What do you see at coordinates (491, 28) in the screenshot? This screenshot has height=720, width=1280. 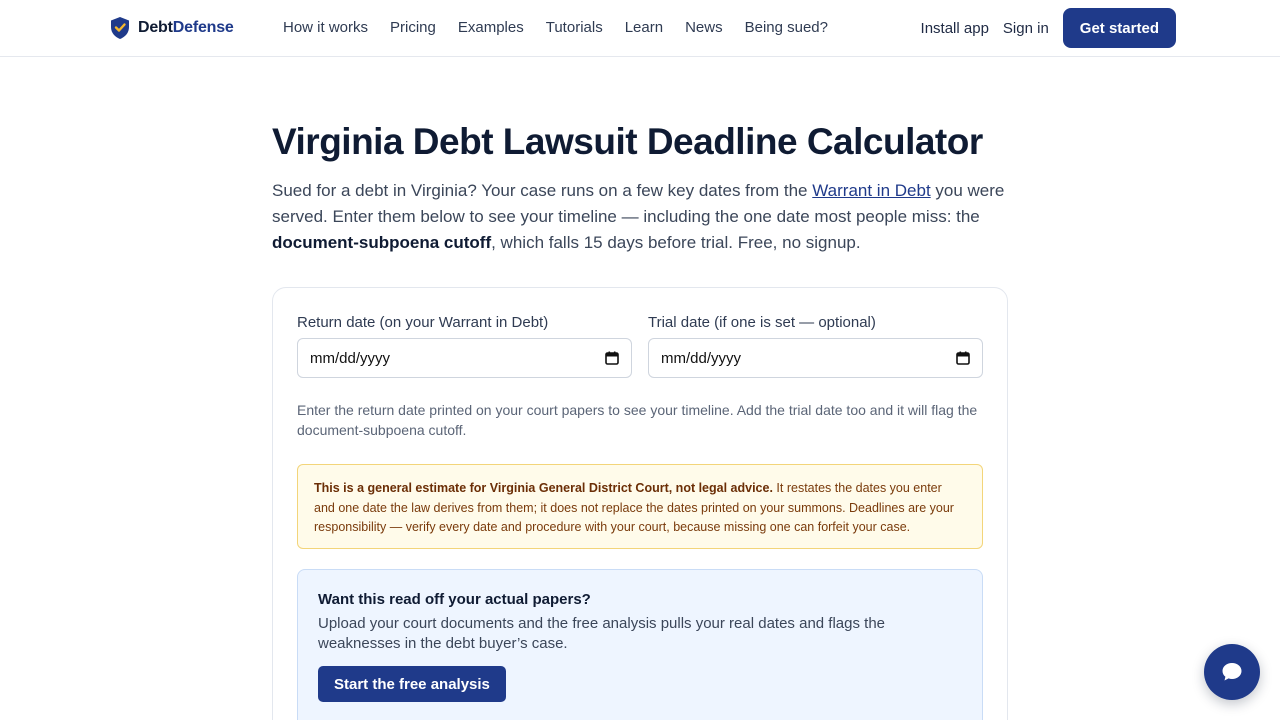 I see `nav-examples: Examples` at bounding box center [491, 28].